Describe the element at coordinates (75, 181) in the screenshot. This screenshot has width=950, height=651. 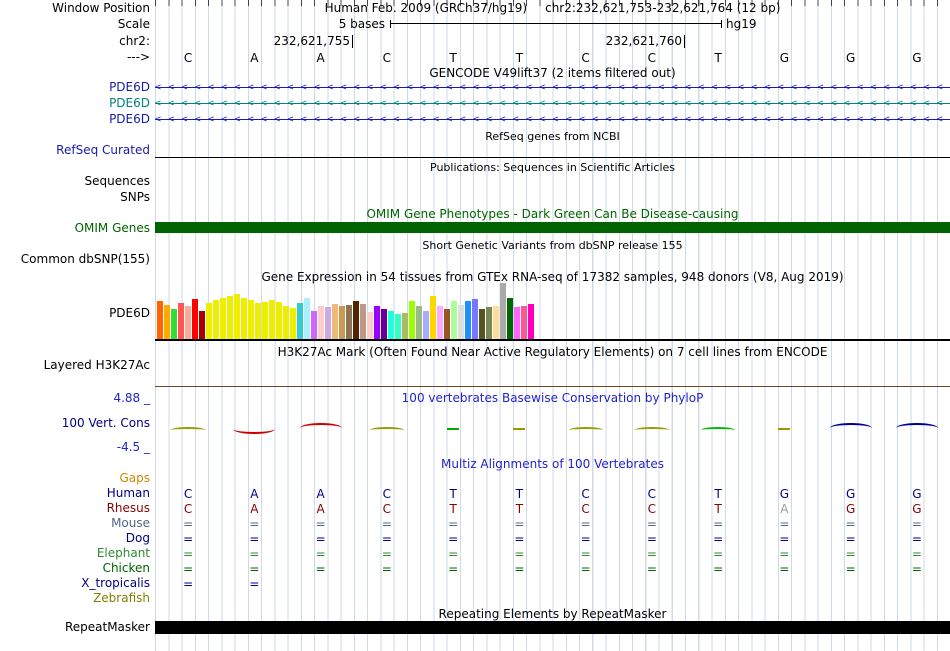
I see `sequences-label: Sequences` at that location.